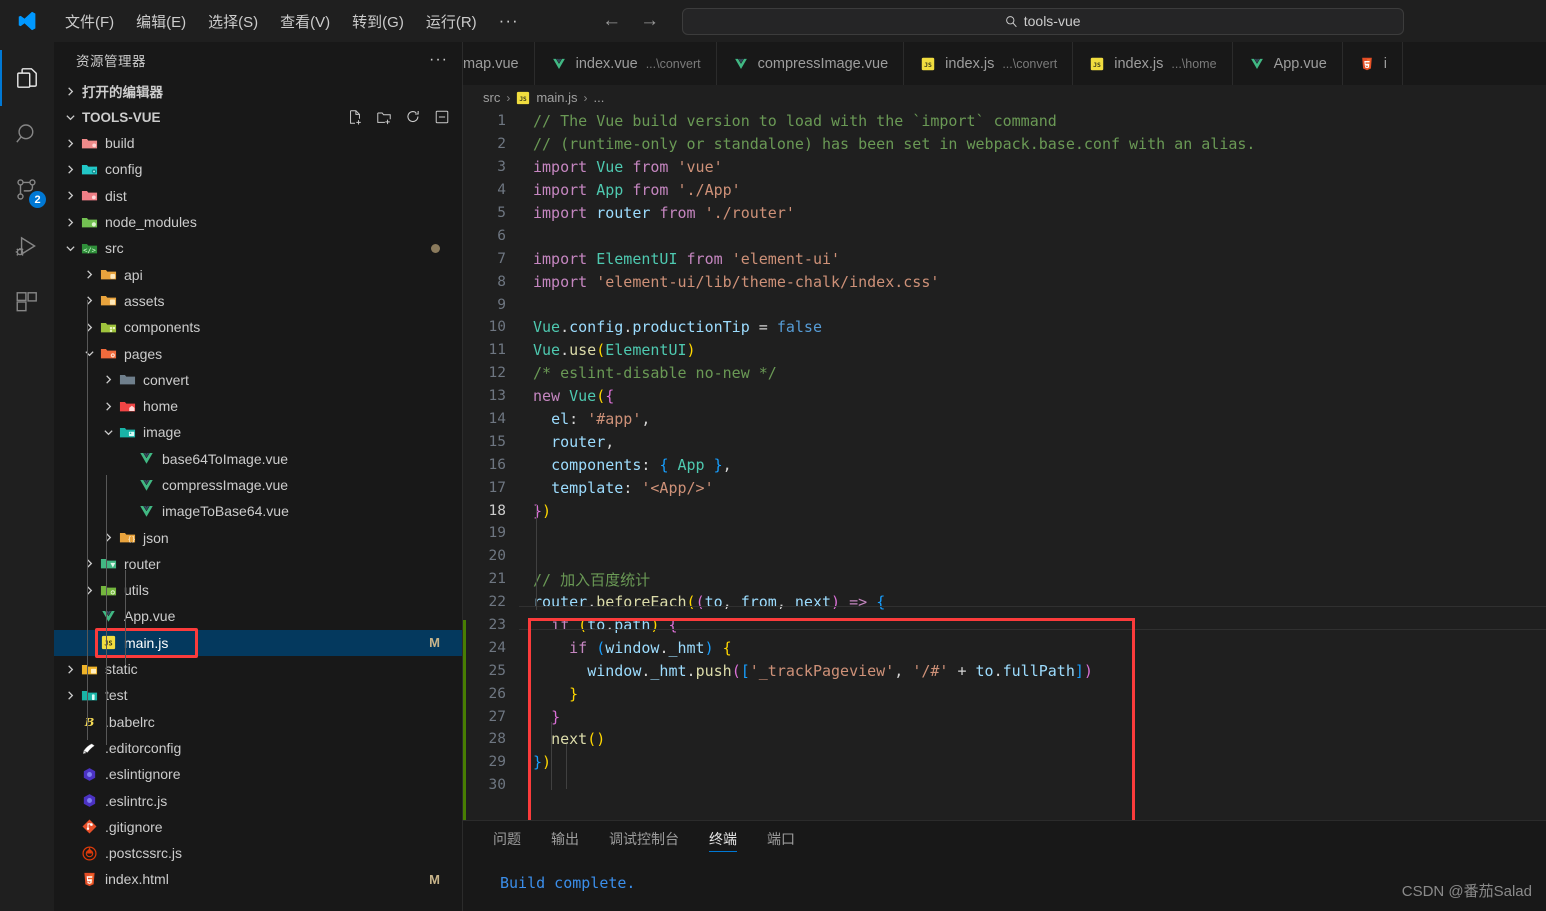 This screenshot has width=1546, height=911. What do you see at coordinates (384, 117) in the screenshot?
I see `new-folder-icon` at bounding box center [384, 117].